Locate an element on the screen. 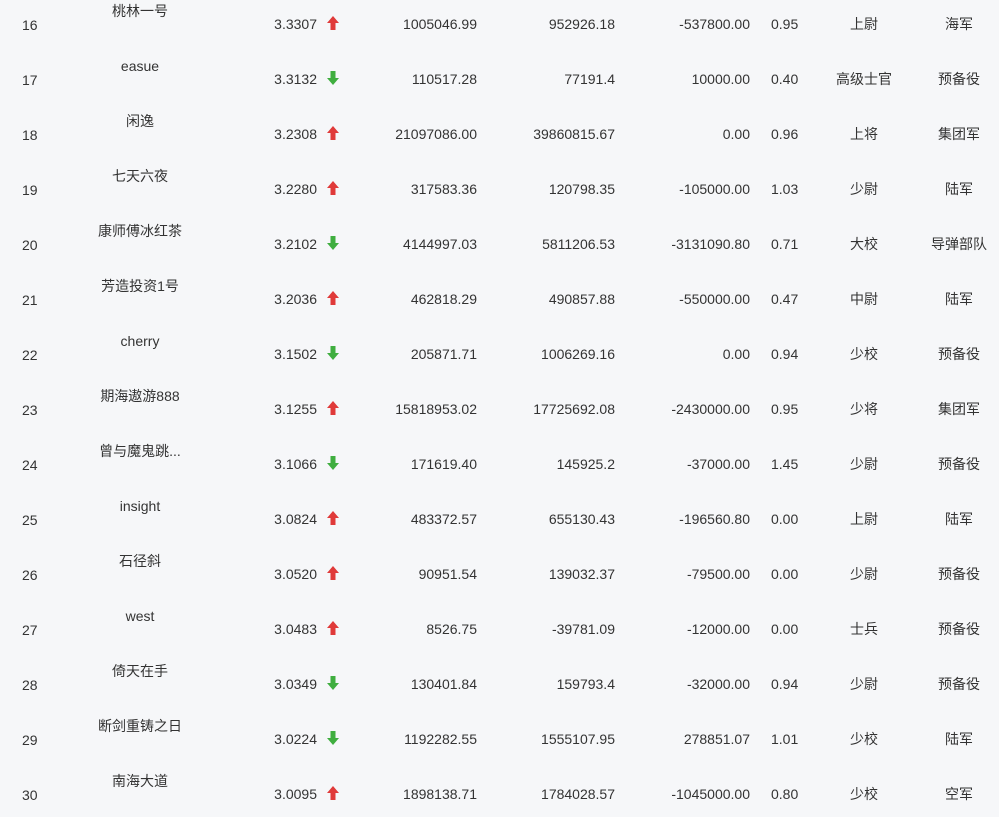 The image size is (999, 817). value-cell: -1045000.00 is located at coordinates (710, 794).